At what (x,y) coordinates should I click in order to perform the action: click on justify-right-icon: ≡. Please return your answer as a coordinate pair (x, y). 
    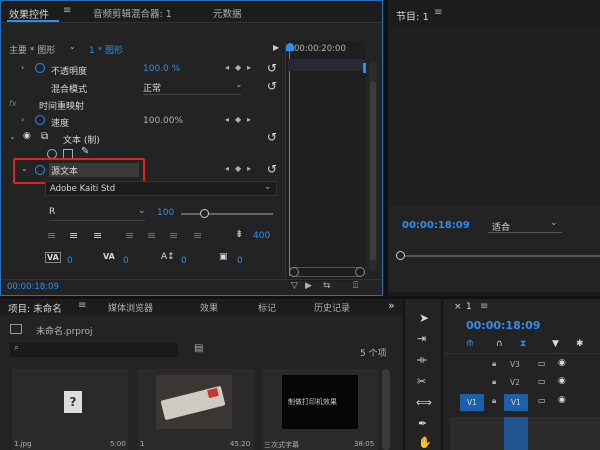
    Looking at the image, I should click on (173, 235).